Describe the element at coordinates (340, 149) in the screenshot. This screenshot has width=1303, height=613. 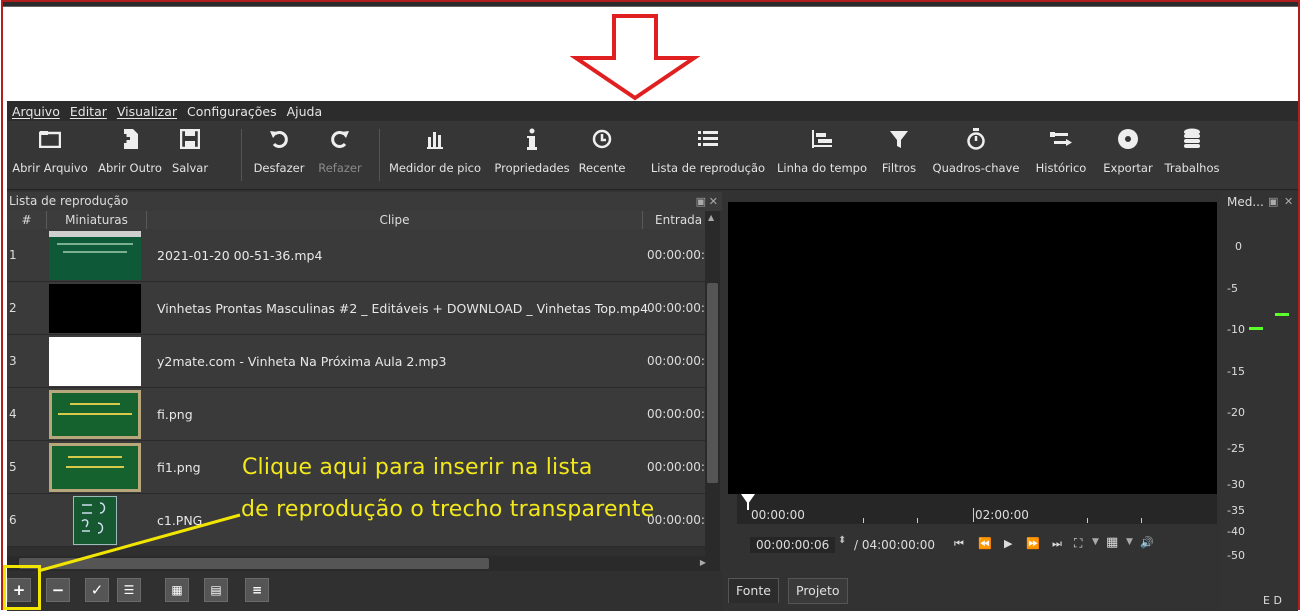
I see `redo-button: Refazer` at that location.